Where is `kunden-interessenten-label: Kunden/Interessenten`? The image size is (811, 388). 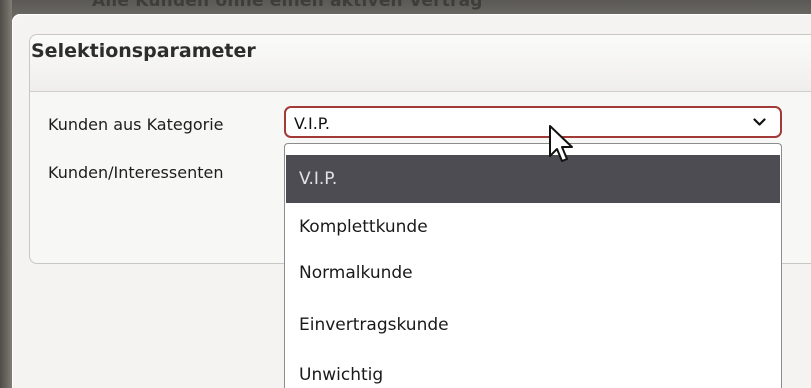
kunden-interessenten-label: Kunden/Interessenten is located at coordinates (136, 172).